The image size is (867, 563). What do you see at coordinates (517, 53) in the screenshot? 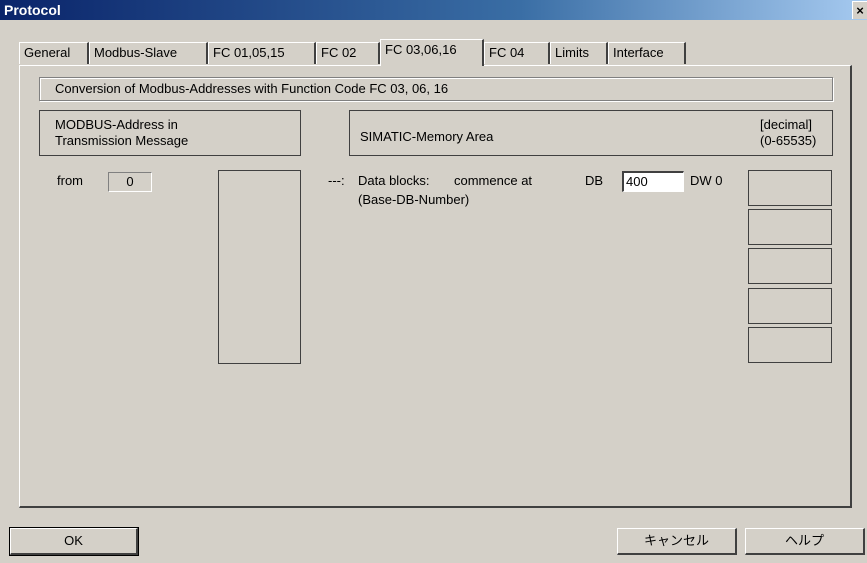
I see `tab-fc-04: FC 04` at bounding box center [517, 53].